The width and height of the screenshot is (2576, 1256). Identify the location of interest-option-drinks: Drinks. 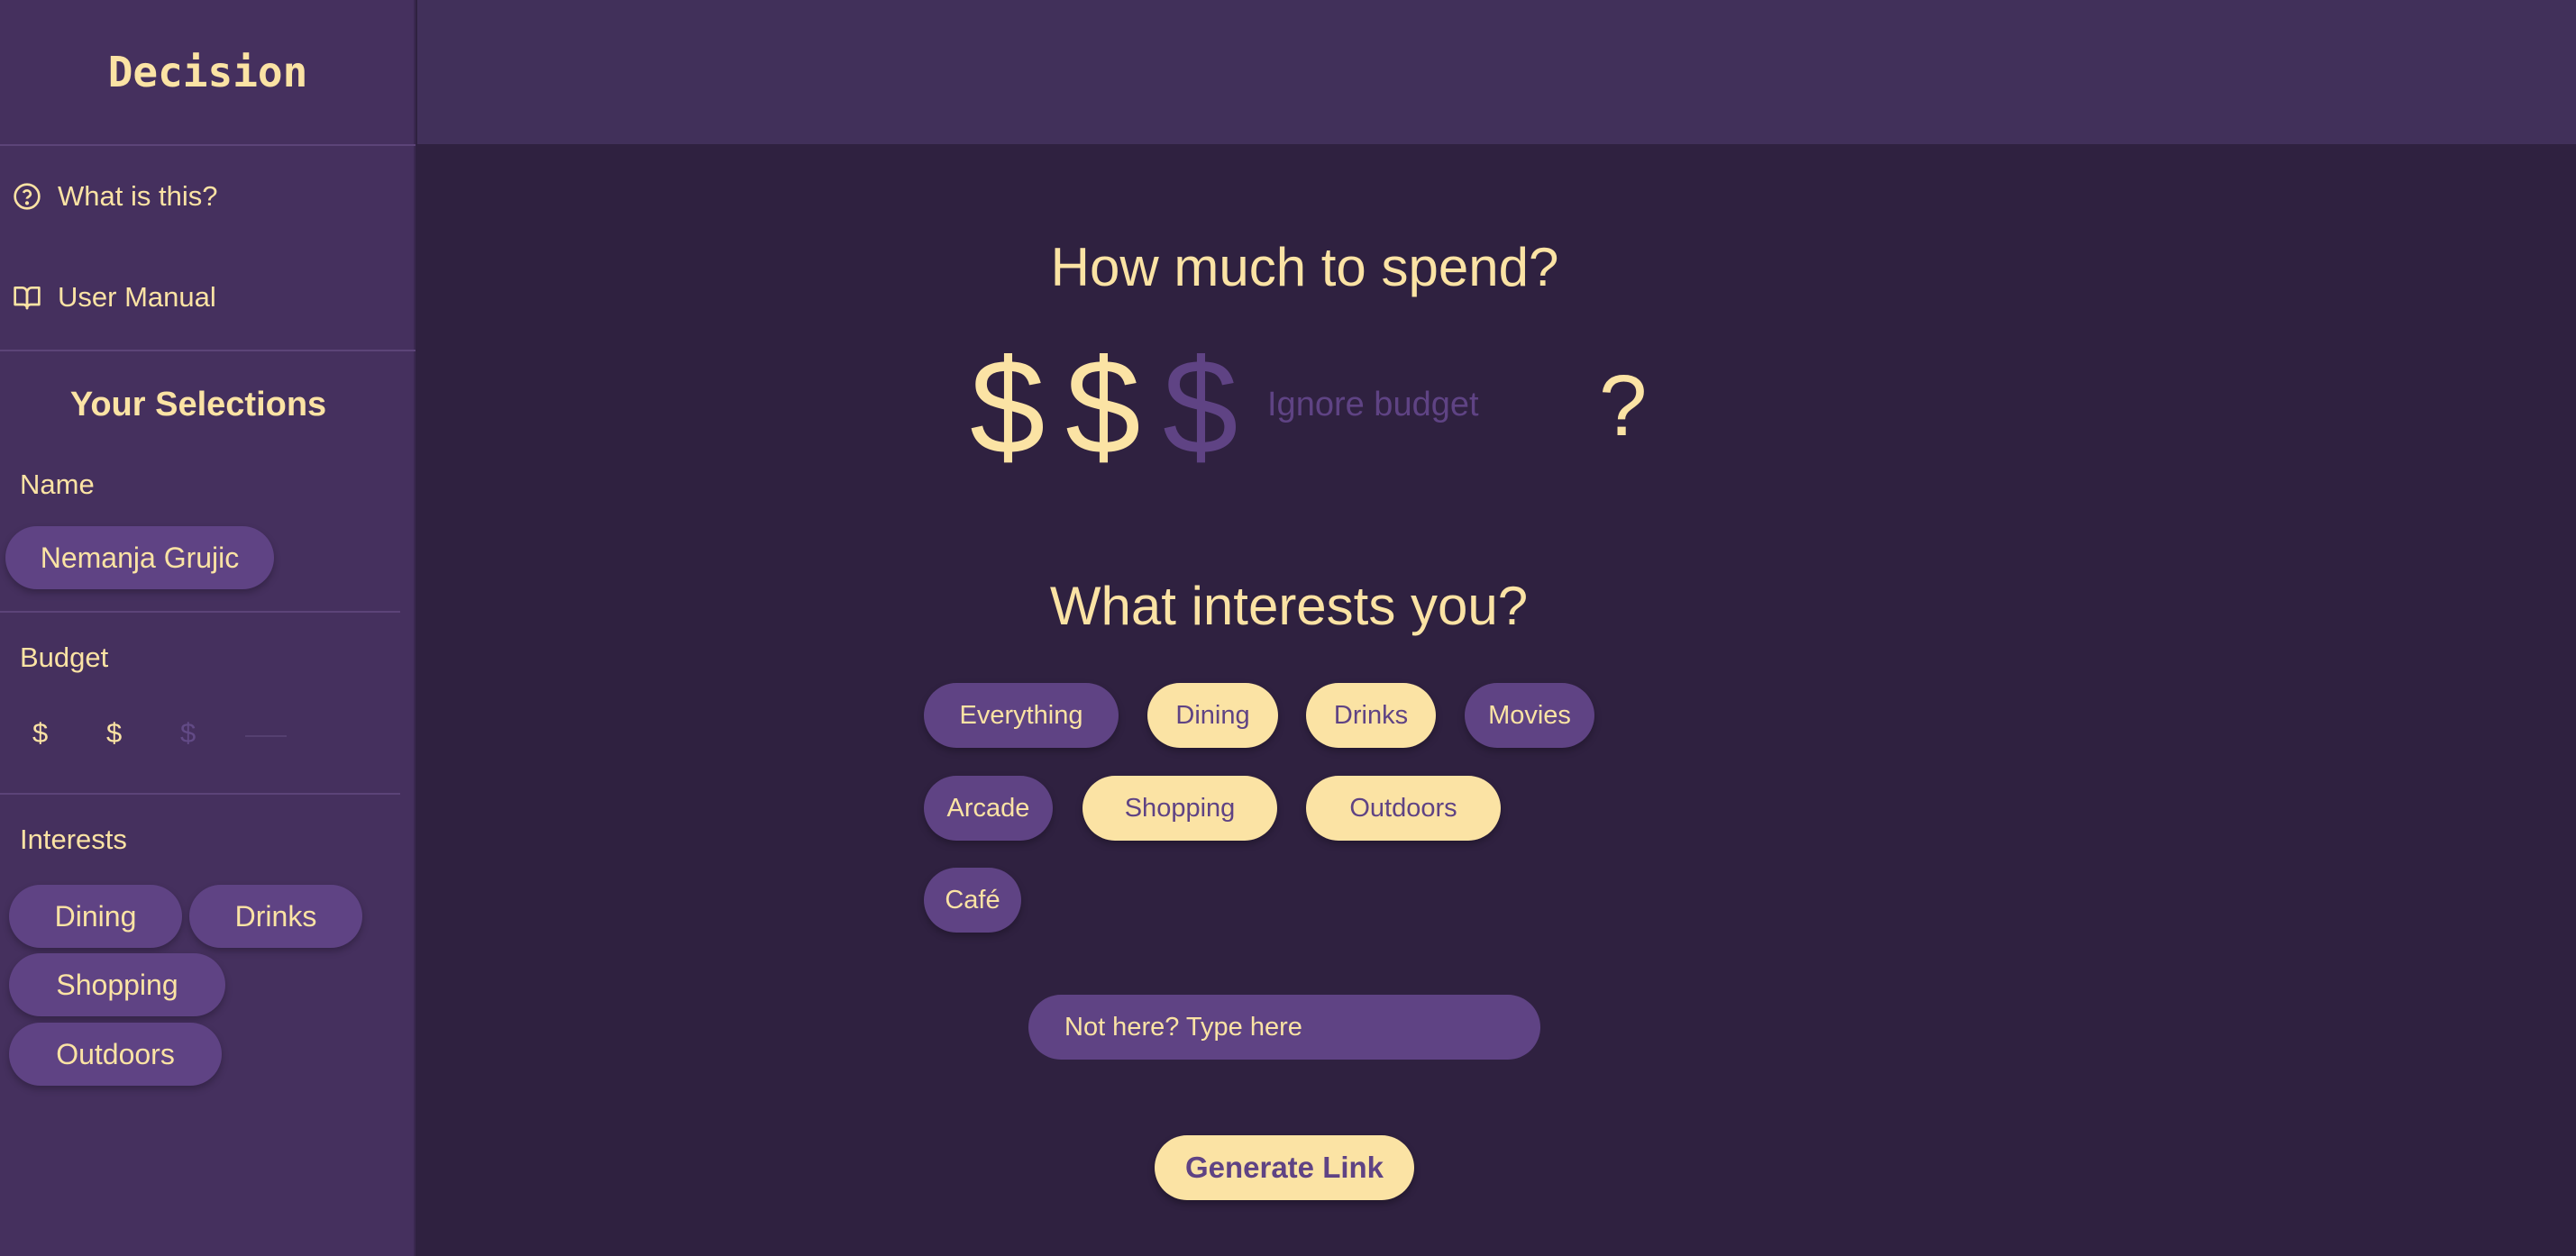
(1371, 715).